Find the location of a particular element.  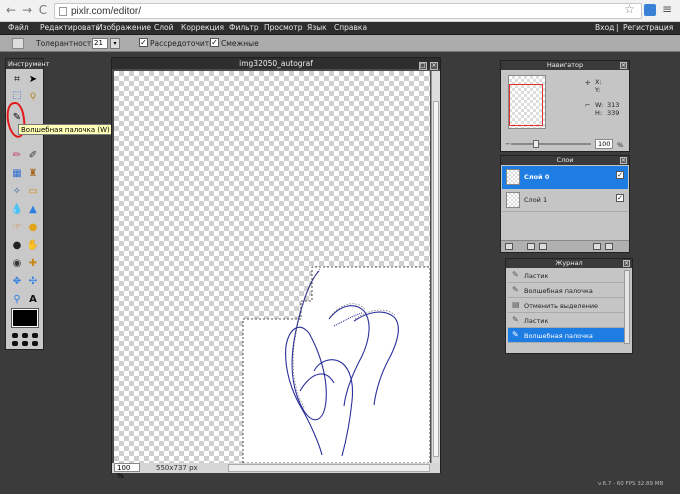

sharpen-tool-icon: ▲ is located at coordinates (33, 210).